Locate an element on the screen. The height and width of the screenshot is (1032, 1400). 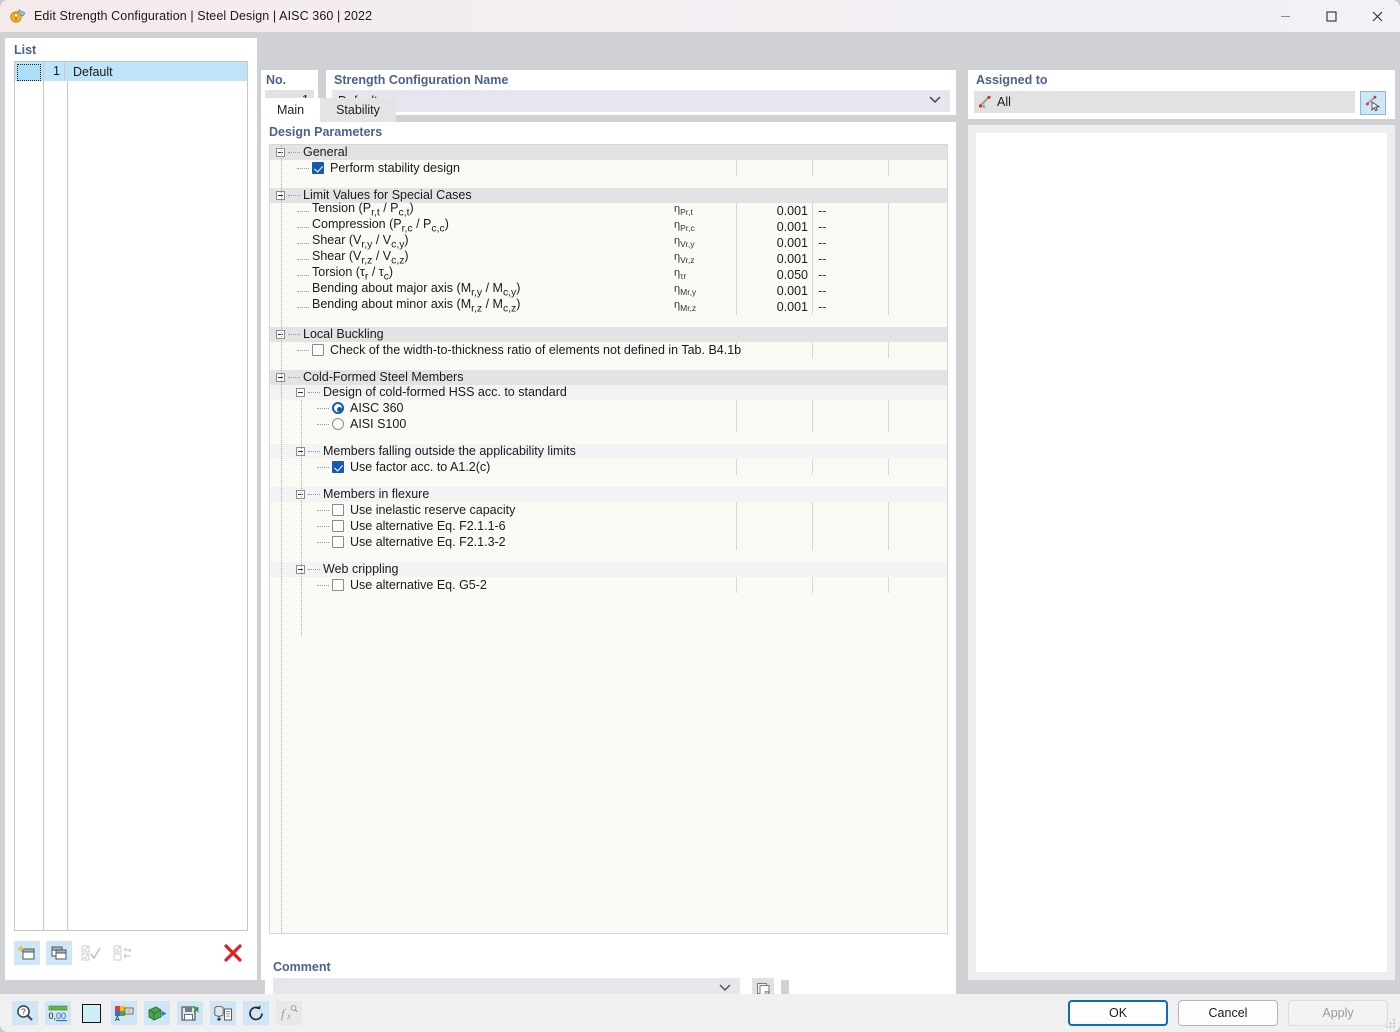
tree-row-label: Use alternative Eq. F2.1.1-6 is located at coordinates (428, 526).